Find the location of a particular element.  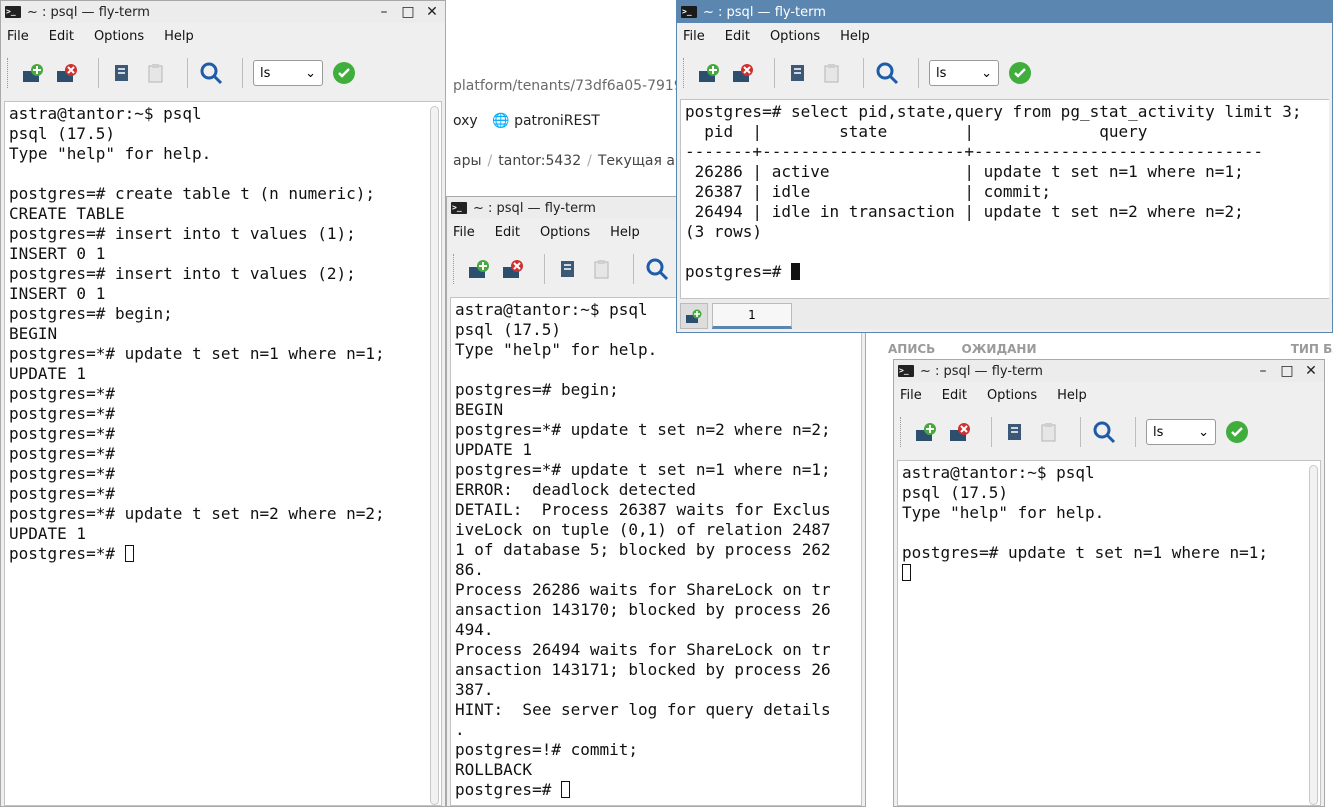

session-tab-1: 1 is located at coordinates (752, 316).